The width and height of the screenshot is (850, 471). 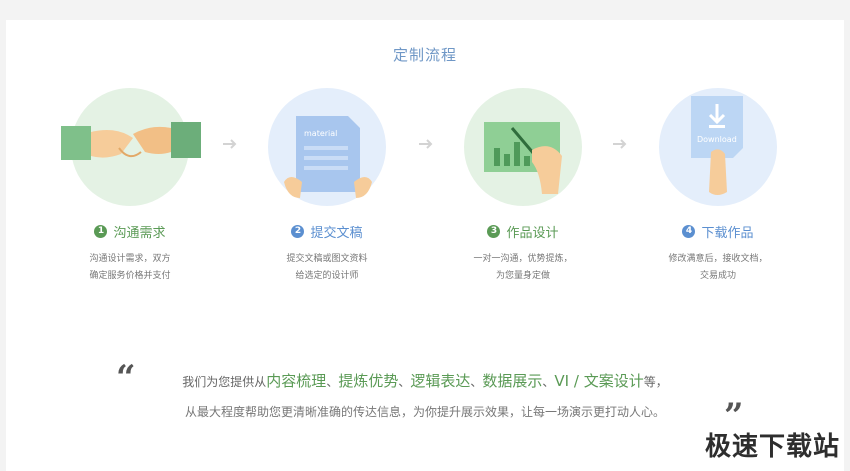 I want to click on step-1-number: 1, so click(x=101, y=231).